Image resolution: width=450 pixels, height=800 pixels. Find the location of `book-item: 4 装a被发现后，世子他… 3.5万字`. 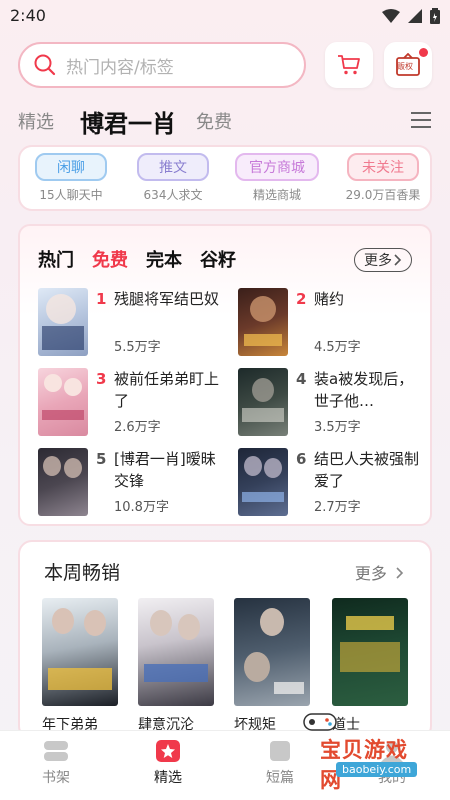

book-item: 4 装a被发现后，世子他… 3.5万字 is located at coordinates (333, 403).